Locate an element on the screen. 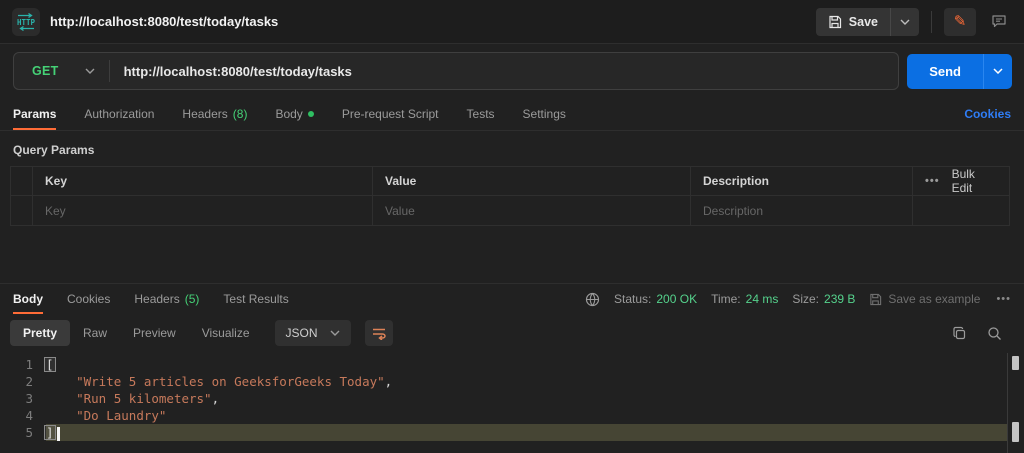 The height and width of the screenshot is (453, 1024). response-more-options-icon: ••• is located at coordinates (1003, 299).